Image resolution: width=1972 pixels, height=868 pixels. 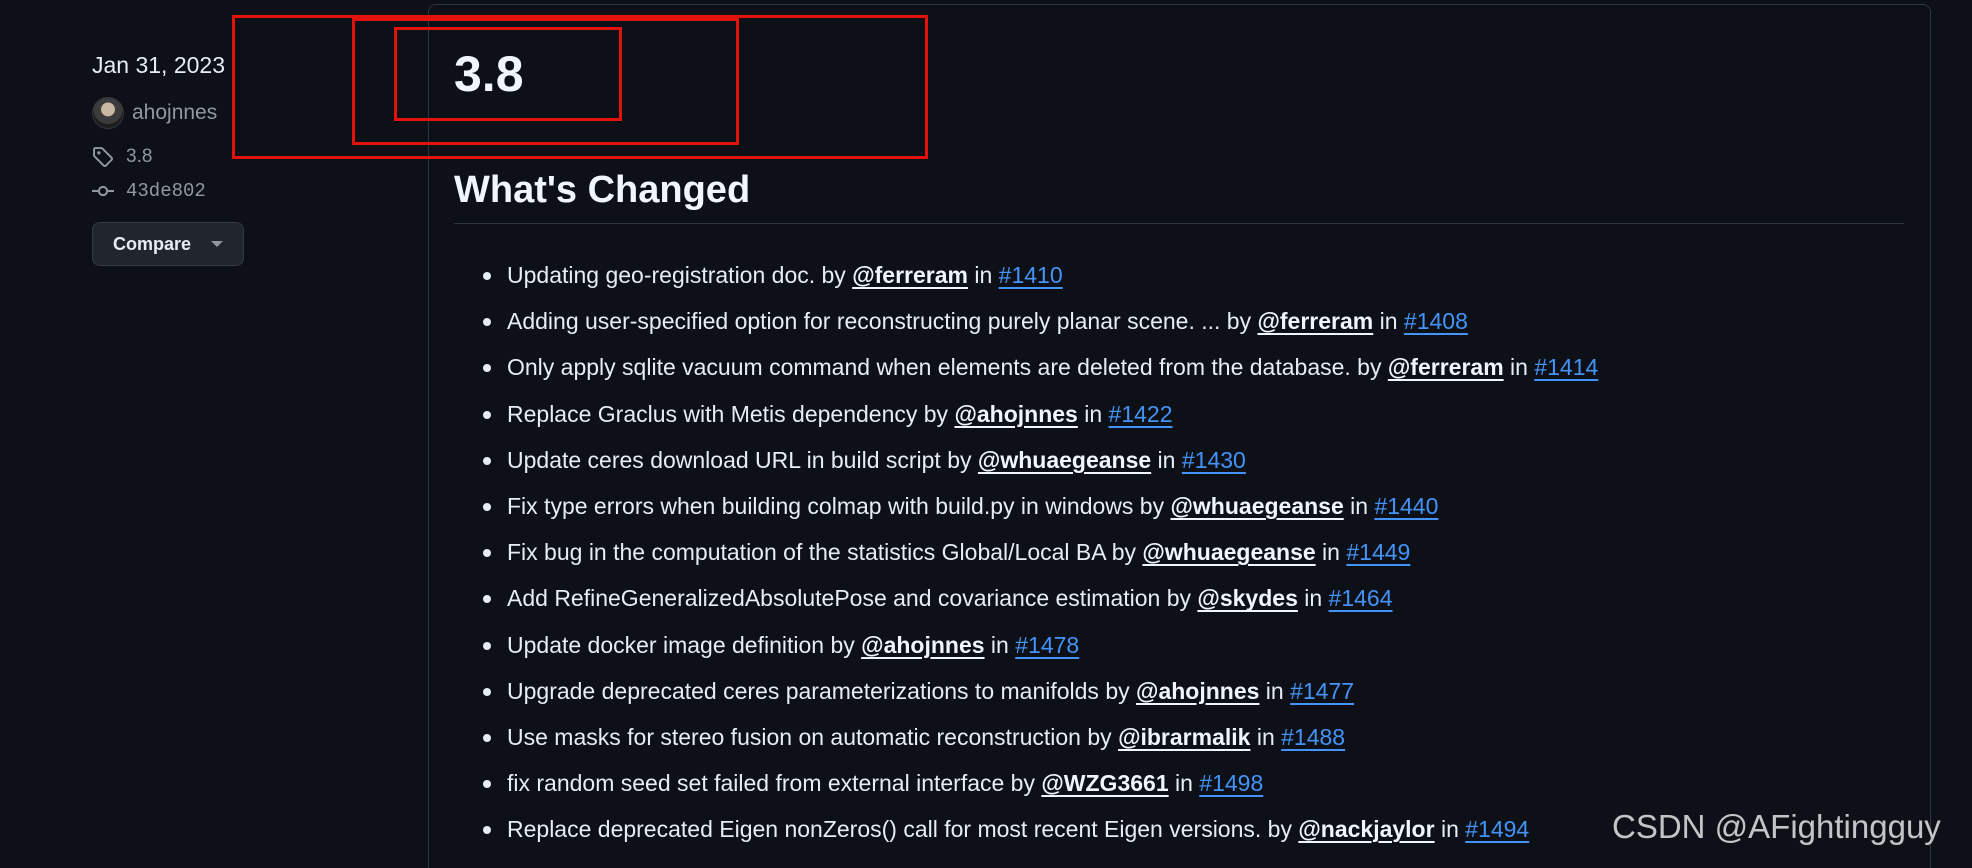 What do you see at coordinates (1436, 321) in the screenshot?
I see `pr-link: #1408` at bounding box center [1436, 321].